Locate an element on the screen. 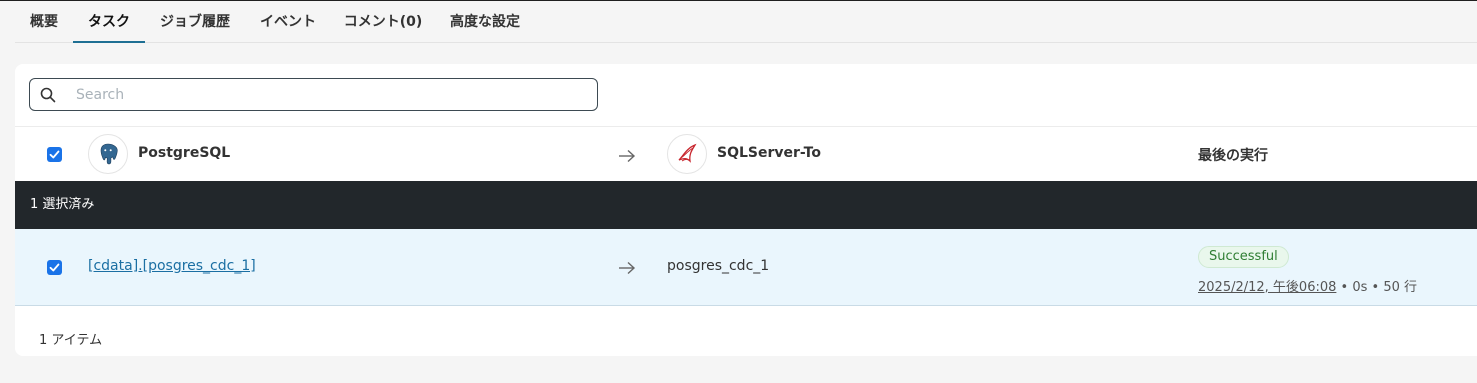  last-run-details: 2025/2/12, 午後06:08 • 0s • 50 行 is located at coordinates (1307, 285).